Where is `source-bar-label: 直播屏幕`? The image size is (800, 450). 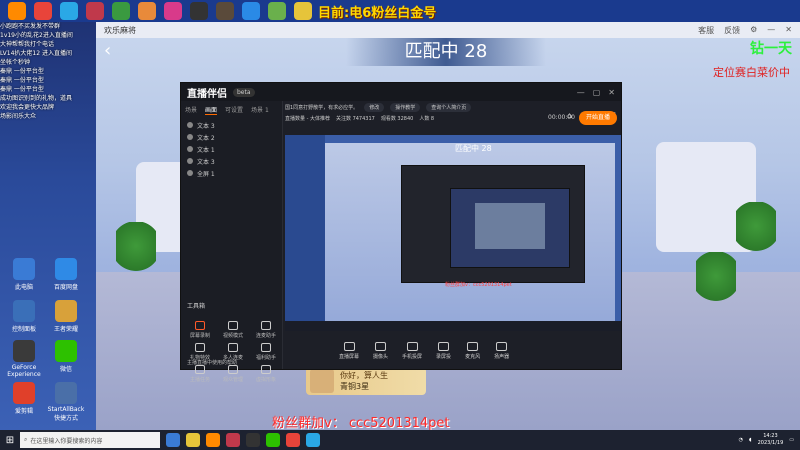 source-bar-label: 直播屏幕 is located at coordinates (349, 357).